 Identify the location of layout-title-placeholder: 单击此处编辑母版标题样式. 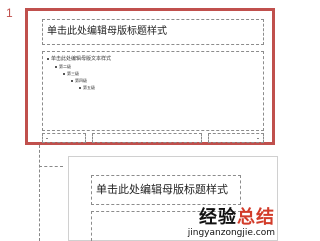
(166, 190).